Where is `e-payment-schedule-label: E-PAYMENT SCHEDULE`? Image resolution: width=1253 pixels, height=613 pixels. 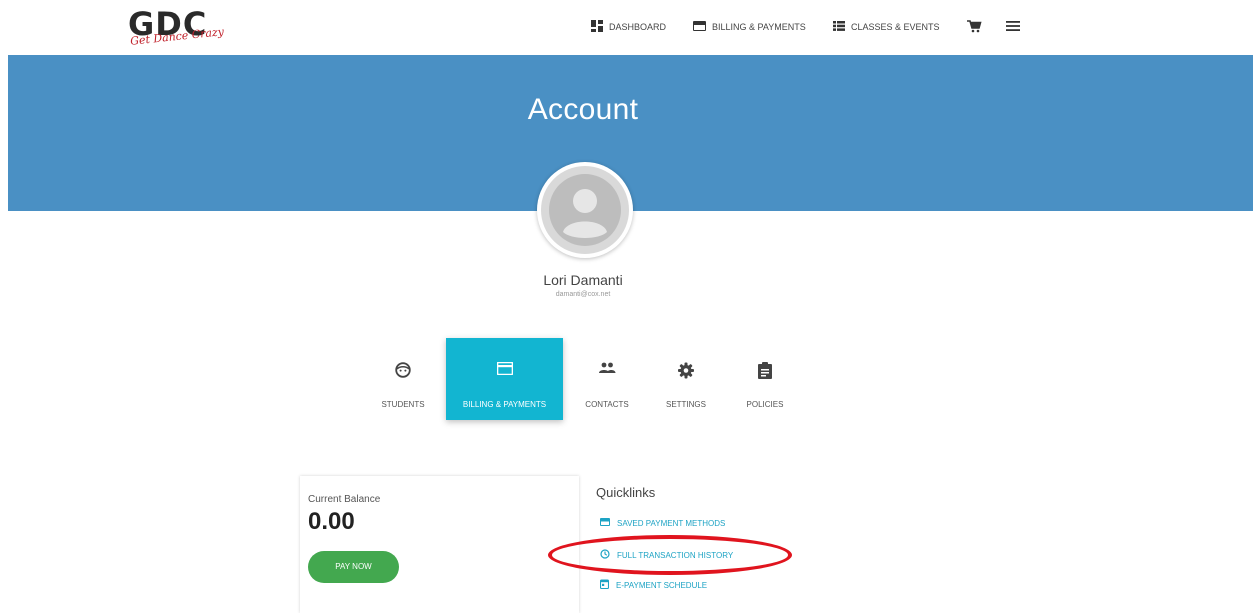 e-payment-schedule-label: E-PAYMENT SCHEDULE is located at coordinates (662, 585).